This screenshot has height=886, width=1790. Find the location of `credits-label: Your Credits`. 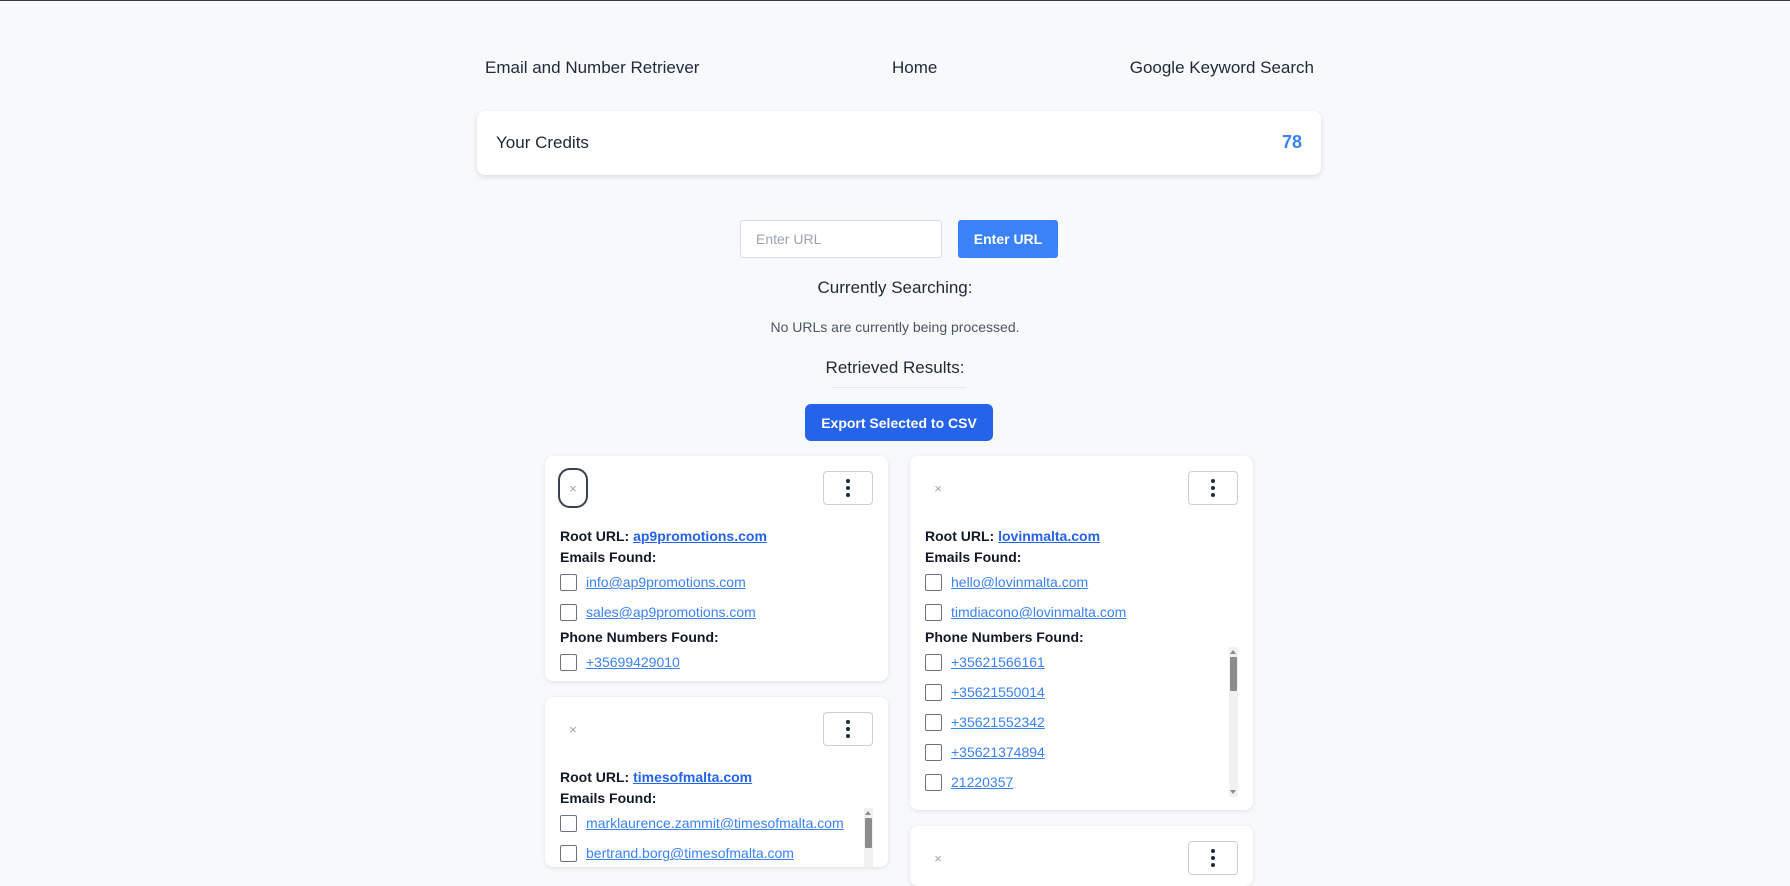

credits-label: Your Credits is located at coordinates (542, 142).